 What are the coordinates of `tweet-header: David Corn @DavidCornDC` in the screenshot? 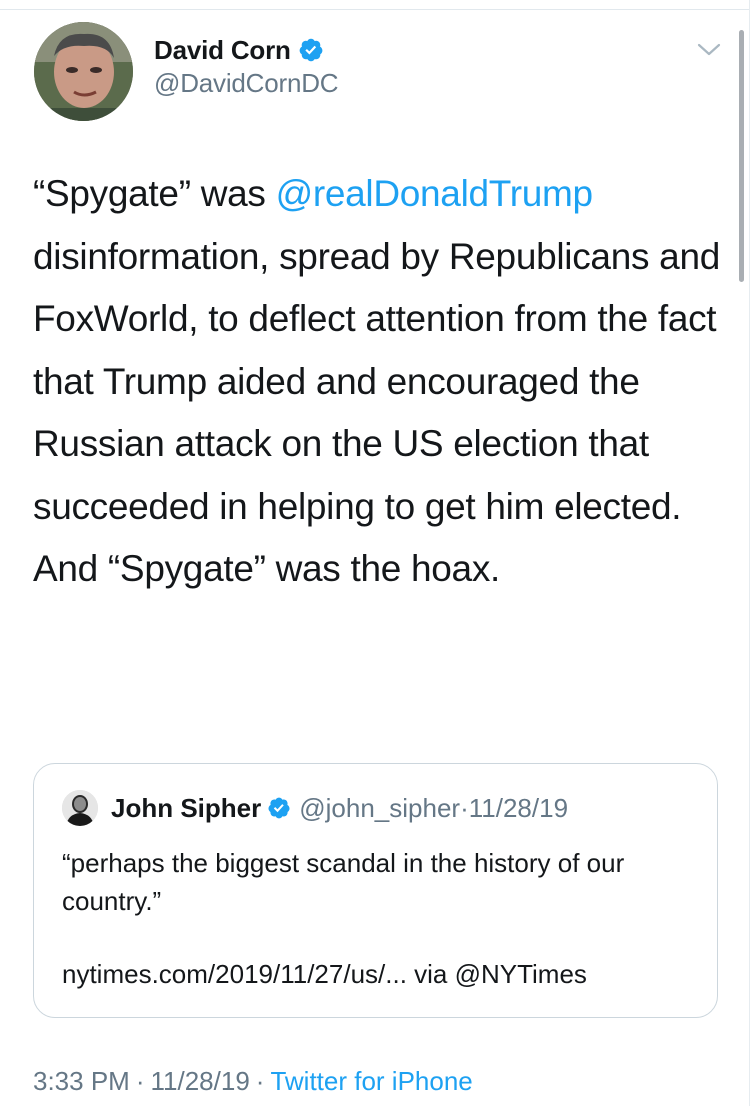 It's located at (379, 72).